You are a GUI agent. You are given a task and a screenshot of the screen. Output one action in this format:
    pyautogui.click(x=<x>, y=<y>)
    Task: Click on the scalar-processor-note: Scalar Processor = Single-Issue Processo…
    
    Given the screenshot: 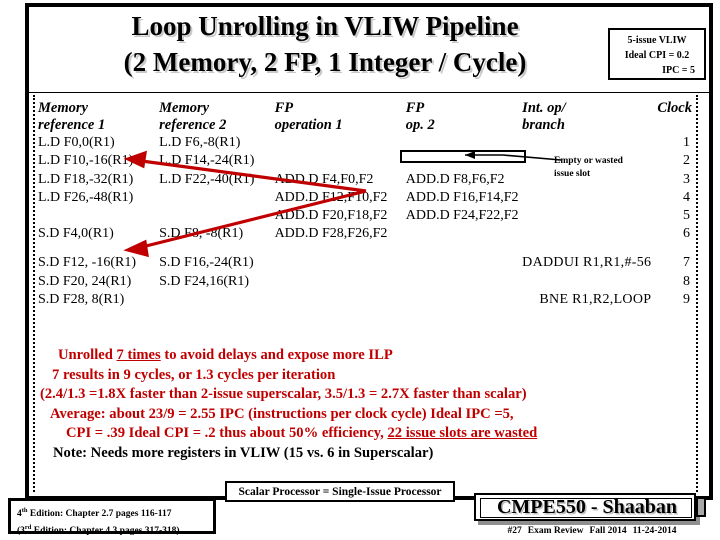 What is the action you would take?
    pyautogui.click(x=340, y=491)
    